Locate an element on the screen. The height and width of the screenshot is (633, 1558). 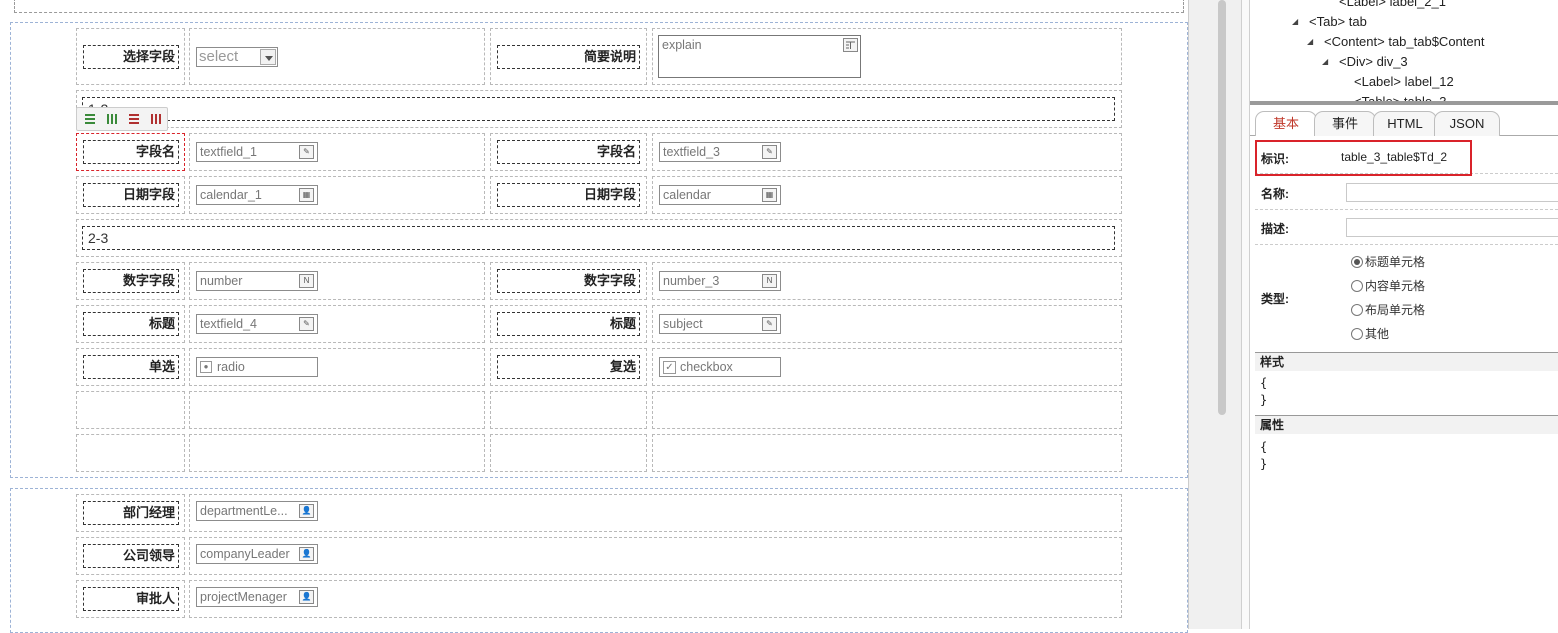
checkbox-label: 复选 is located at coordinates (568, 367).